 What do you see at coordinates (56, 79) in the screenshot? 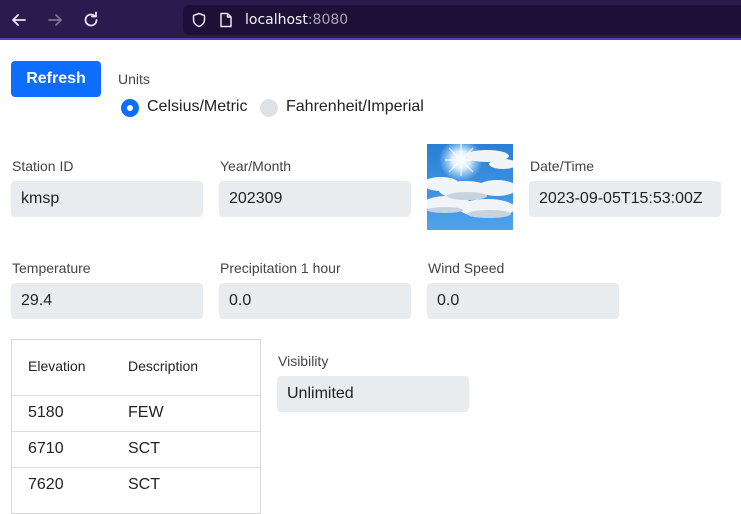
I see `refresh-button: Refresh` at bounding box center [56, 79].